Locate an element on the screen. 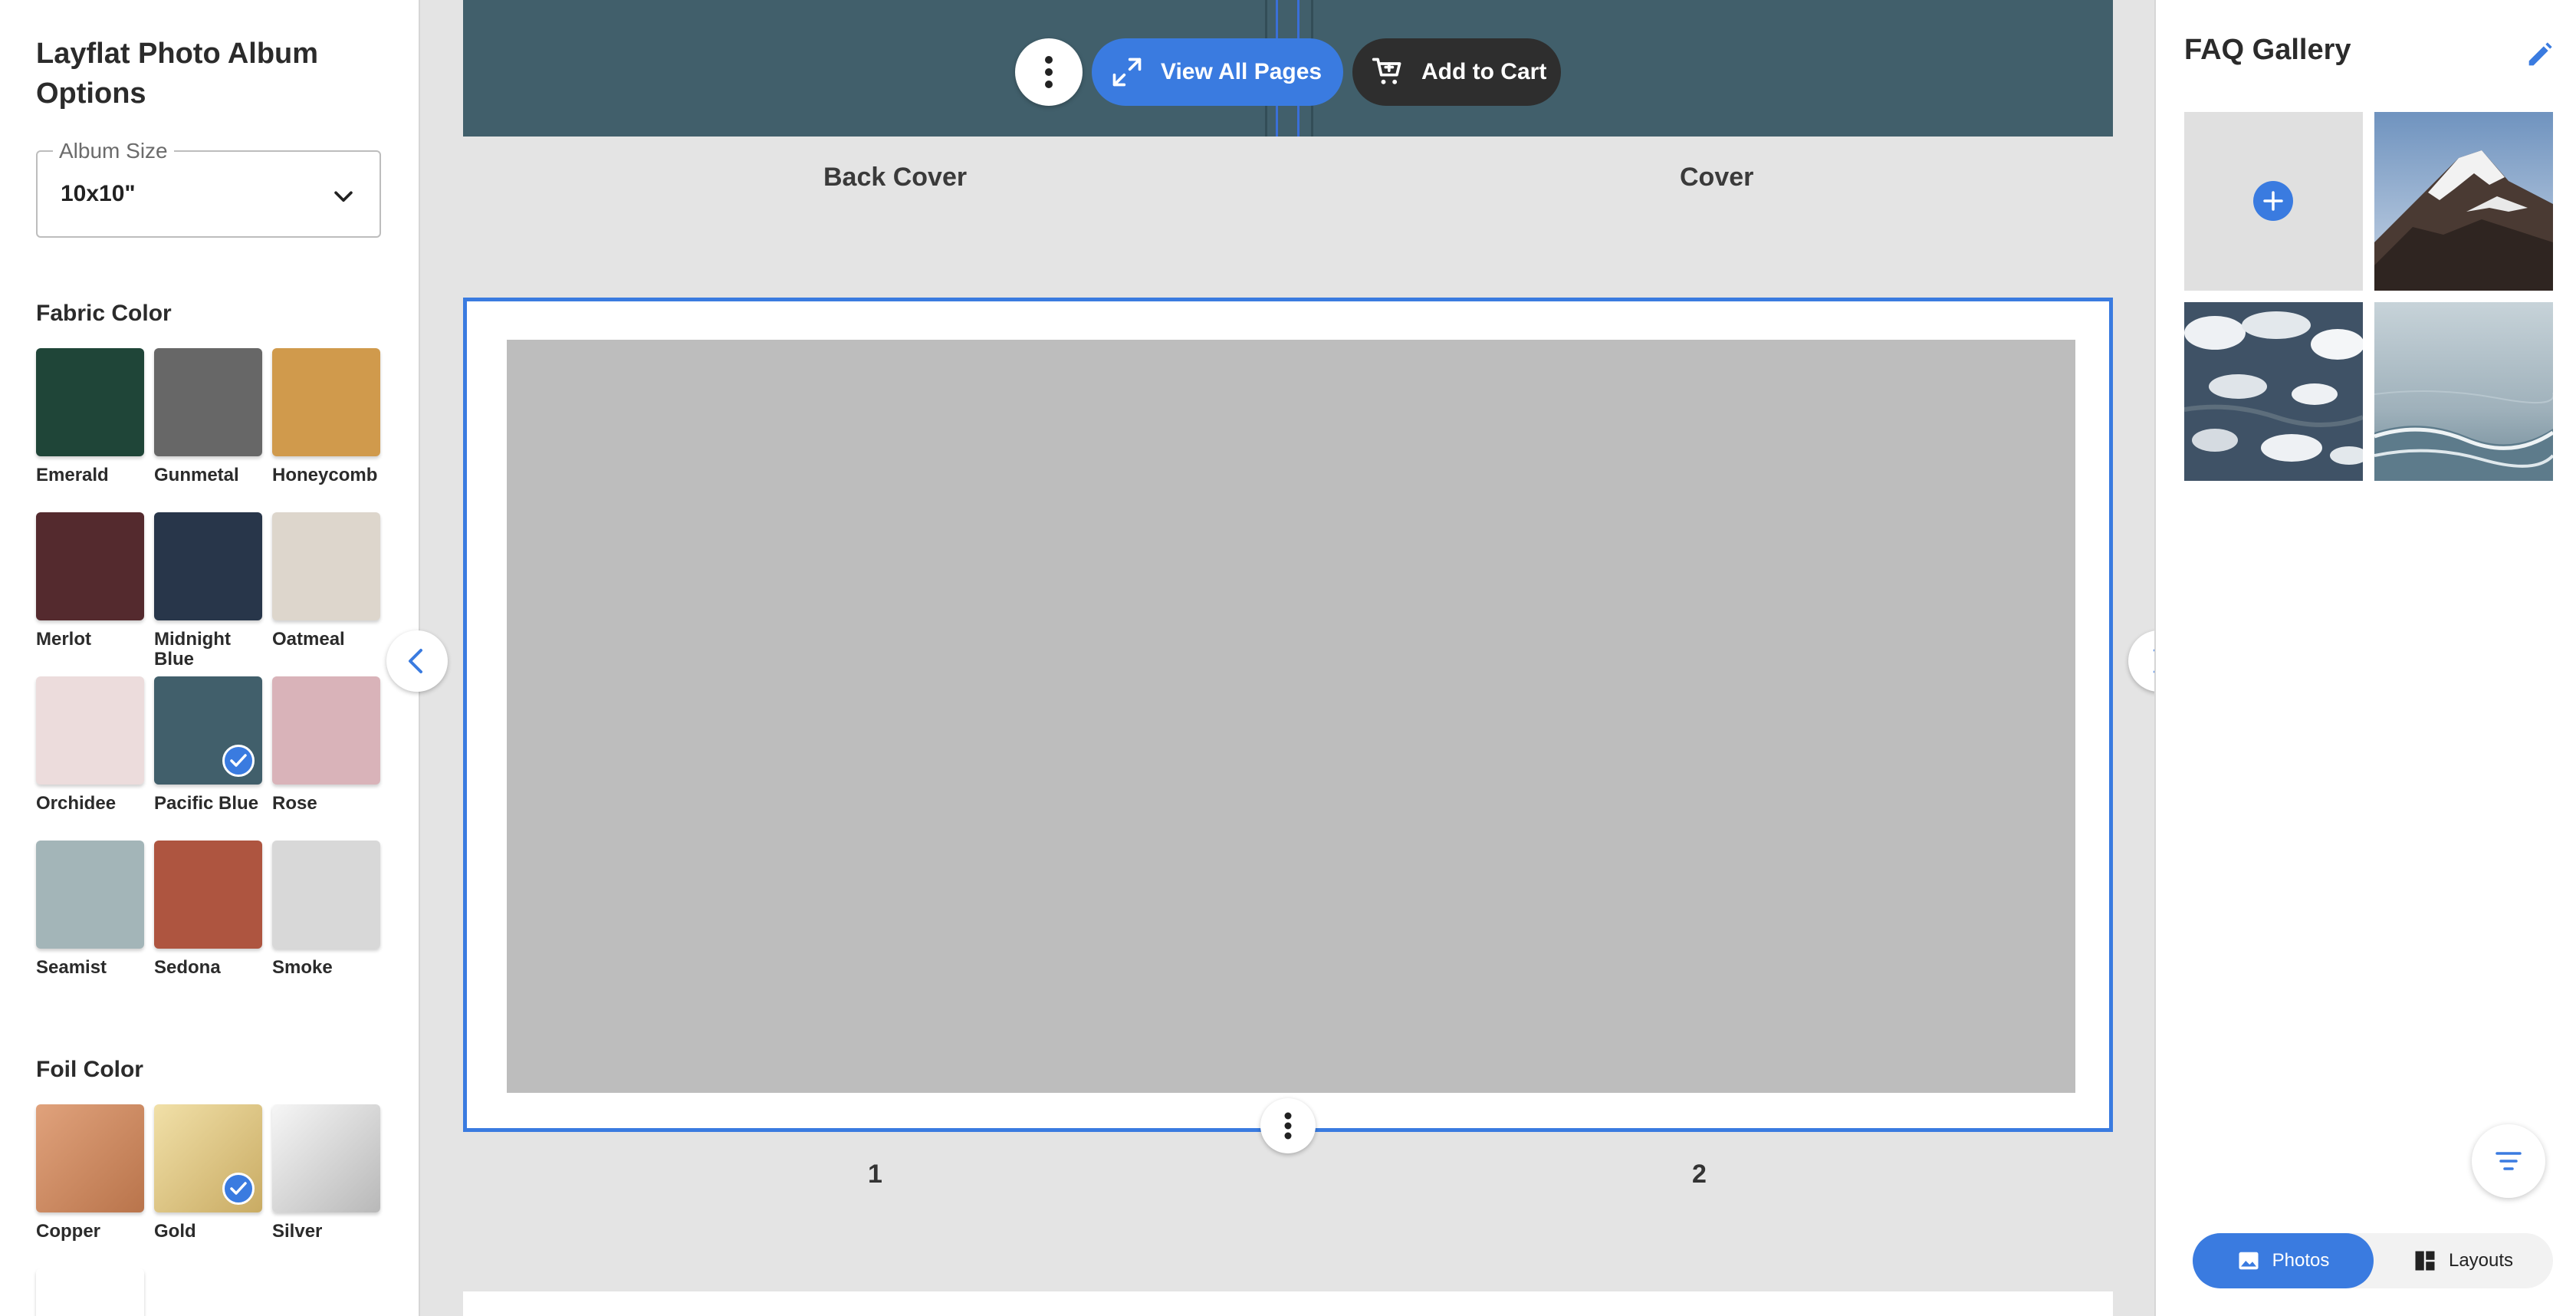 The width and height of the screenshot is (2576, 1316). fabric-label: Pacific Blue is located at coordinates (206, 803).